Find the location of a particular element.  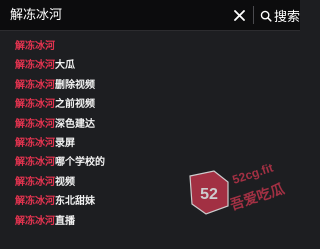

search-button: 搜索 is located at coordinates (278, 15).